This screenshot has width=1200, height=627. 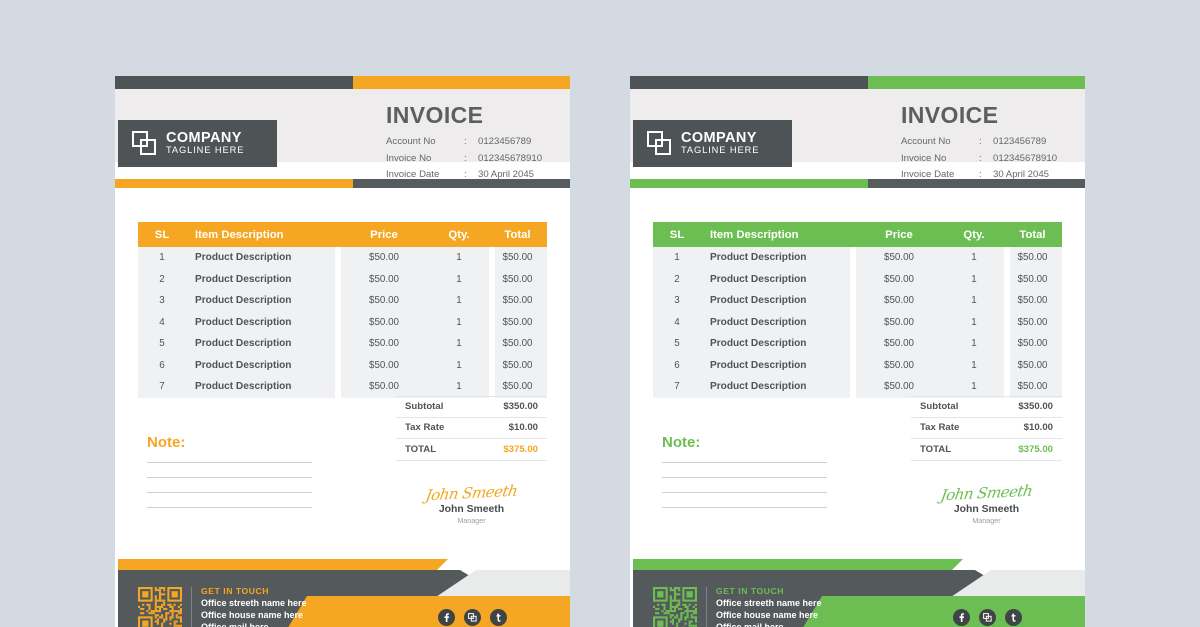 What do you see at coordinates (974, 234) in the screenshot?
I see `column-header-qty: Qty.` at bounding box center [974, 234].